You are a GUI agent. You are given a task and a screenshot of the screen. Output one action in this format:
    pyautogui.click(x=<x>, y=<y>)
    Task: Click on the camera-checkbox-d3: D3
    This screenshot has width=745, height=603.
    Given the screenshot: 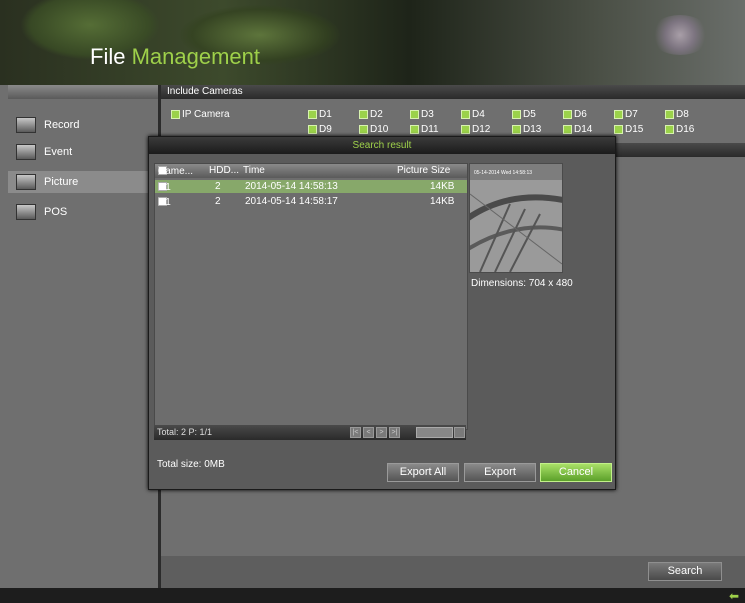 What is the action you would take?
    pyautogui.click(x=422, y=114)
    